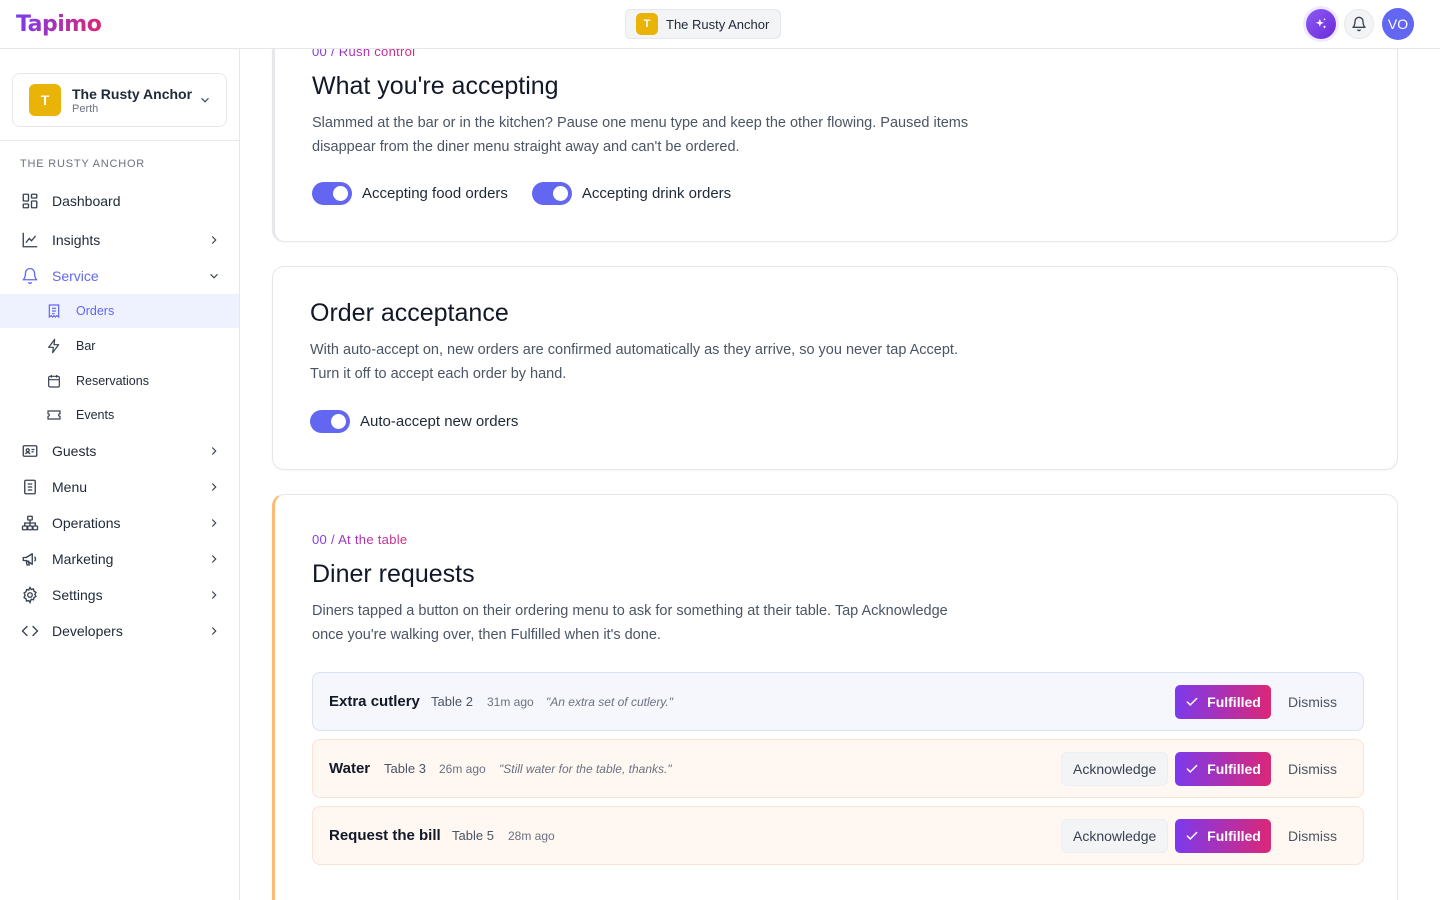  Describe the element at coordinates (119, 559) in the screenshot. I see `sidebar-item-marketing: Marketing` at that location.